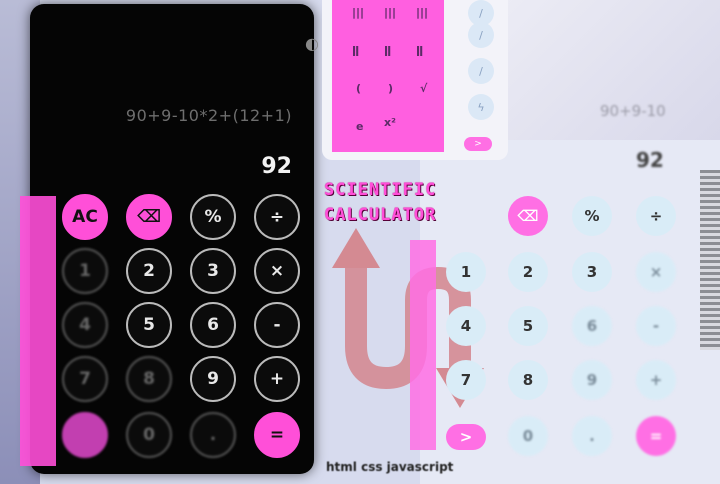 The width and height of the screenshot is (720, 484). What do you see at coordinates (213, 271) in the screenshot?
I see `dark-key: 3` at bounding box center [213, 271].